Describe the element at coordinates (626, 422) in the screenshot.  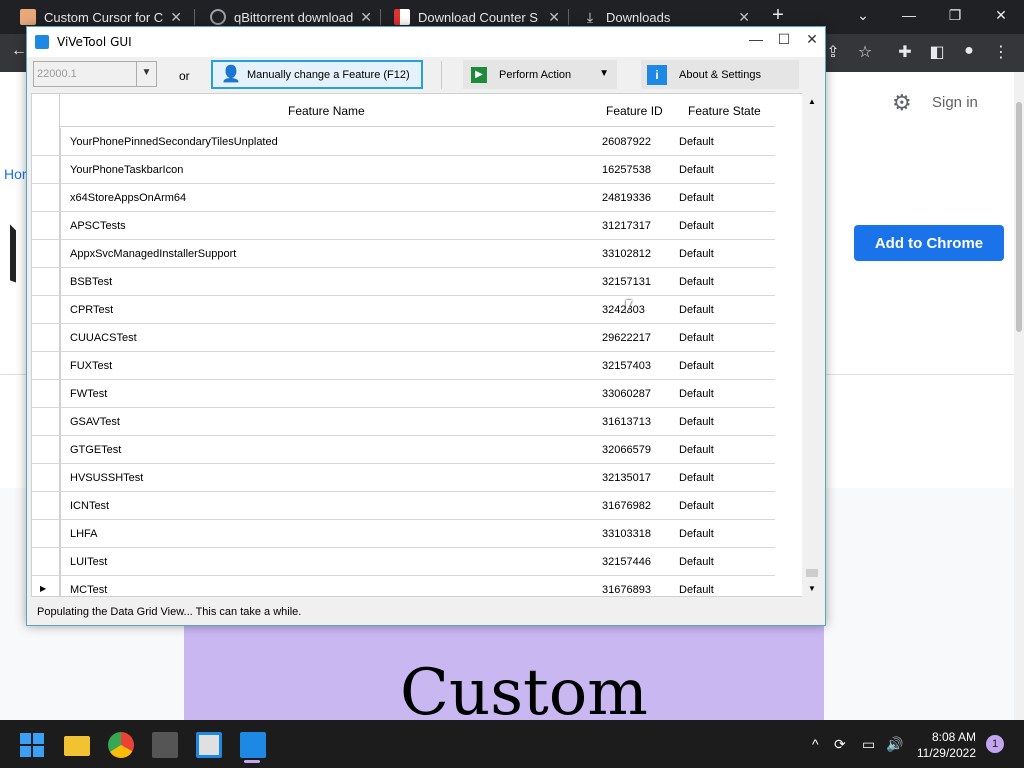
I see `feature-id-cell: 31613713` at that location.